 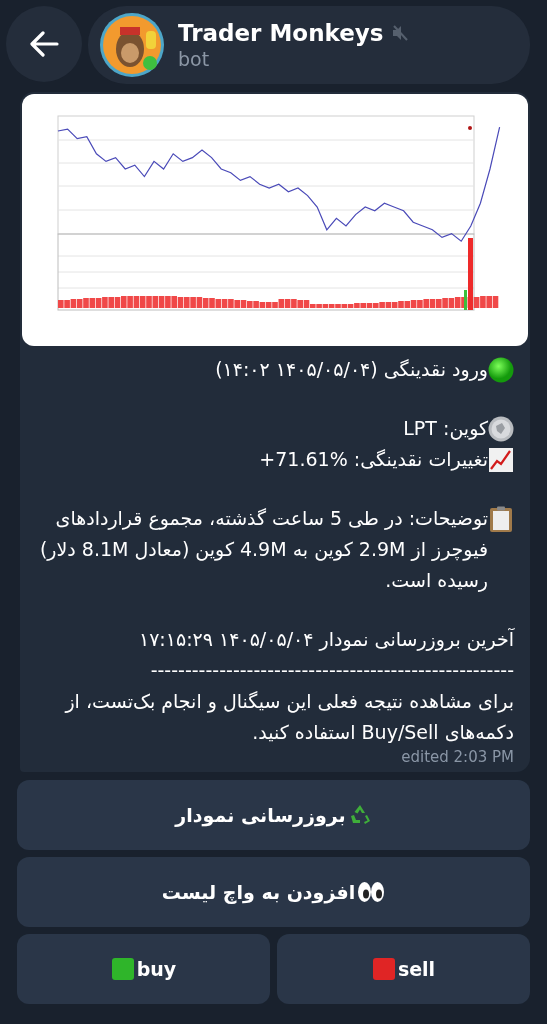 What do you see at coordinates (273, 815) in the screenshot?
I see `inline-keyboard-button: بروزرسانی نمودار` at bounding box center [273, 815].